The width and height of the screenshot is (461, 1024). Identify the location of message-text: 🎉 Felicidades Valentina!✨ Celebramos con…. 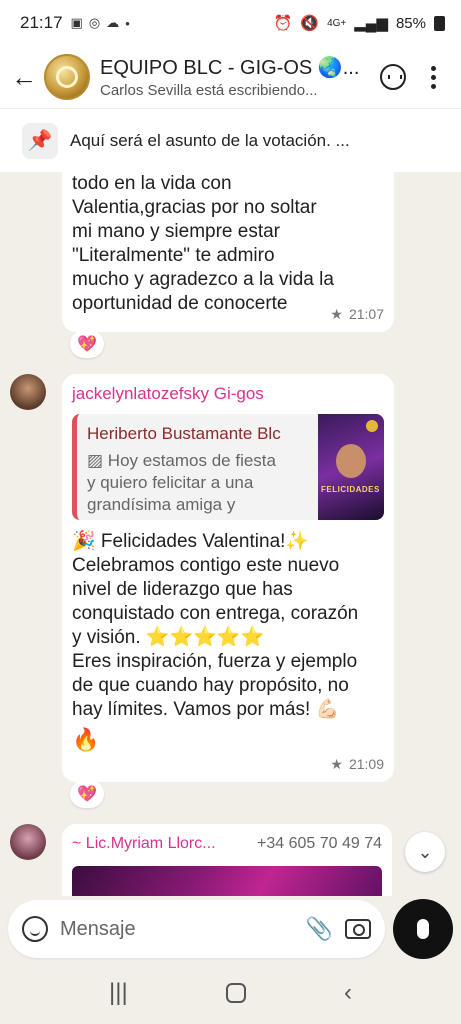
(215, 625).